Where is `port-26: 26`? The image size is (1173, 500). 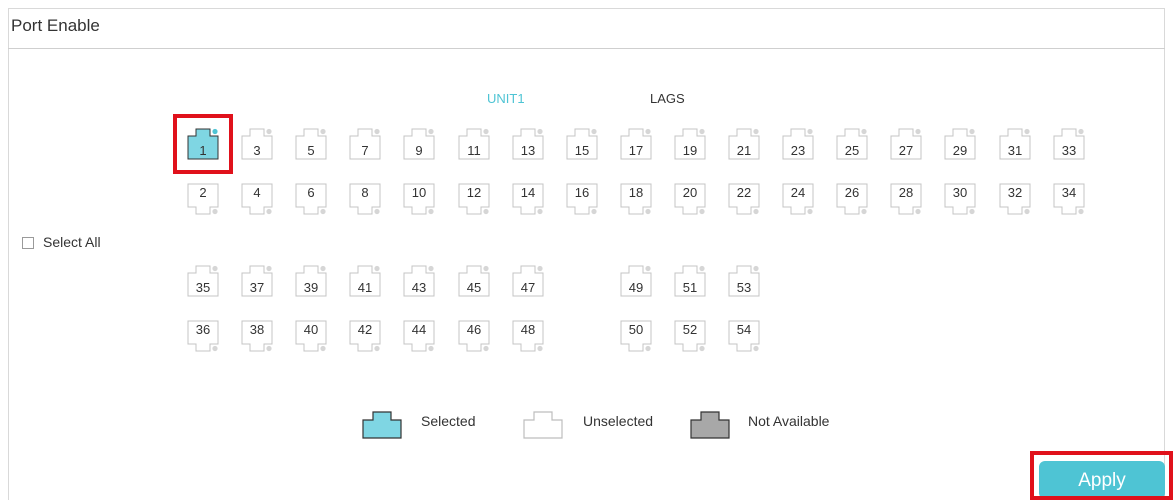
port-26: 26 is located at coordinates (852, 199).